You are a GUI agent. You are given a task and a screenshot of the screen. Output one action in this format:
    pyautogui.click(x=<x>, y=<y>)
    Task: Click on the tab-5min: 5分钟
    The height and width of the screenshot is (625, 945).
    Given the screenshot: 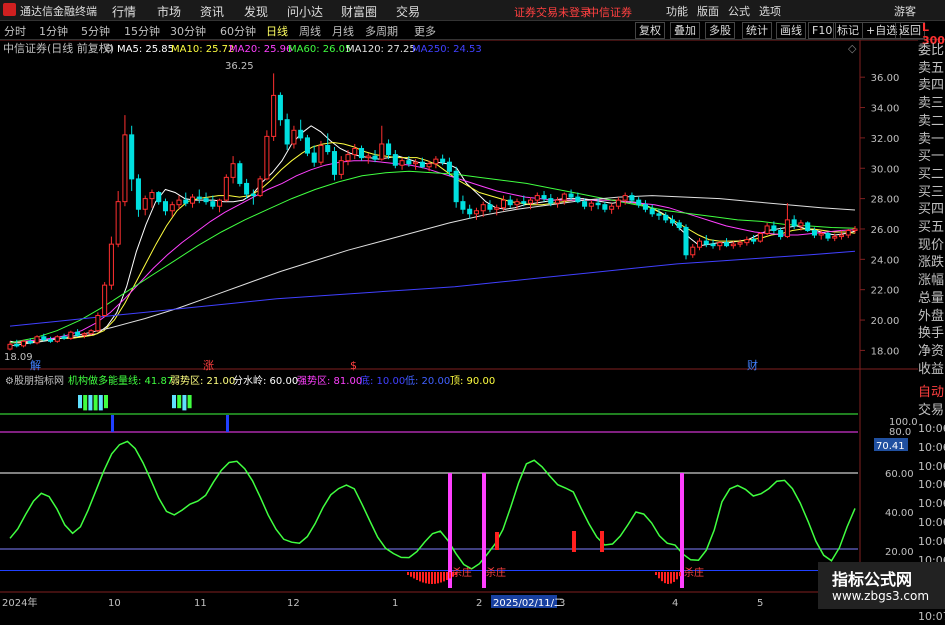 What is the action you would take?
    pyautogui.click(x=95, y=31)
    